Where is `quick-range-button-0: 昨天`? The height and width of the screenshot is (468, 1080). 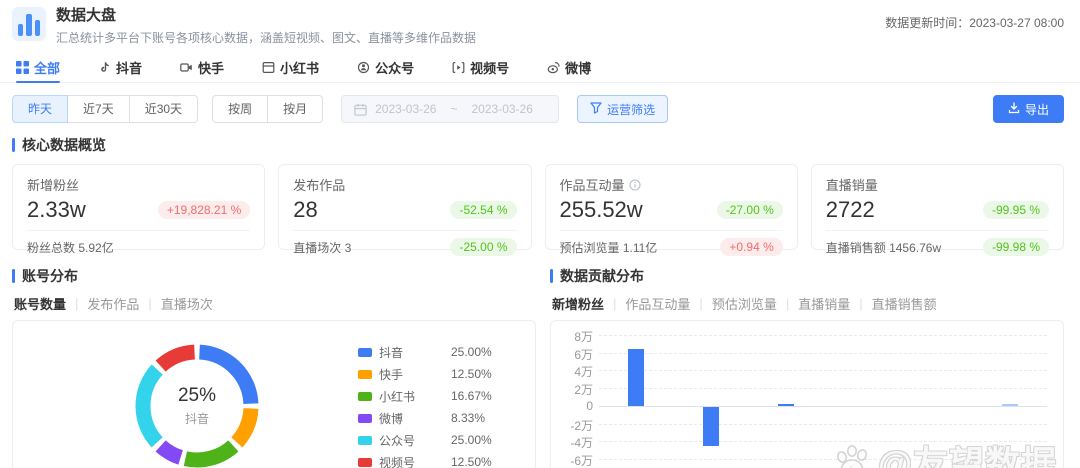
quick-range-button-0: 昨天 is located at coordinates (40, 109).